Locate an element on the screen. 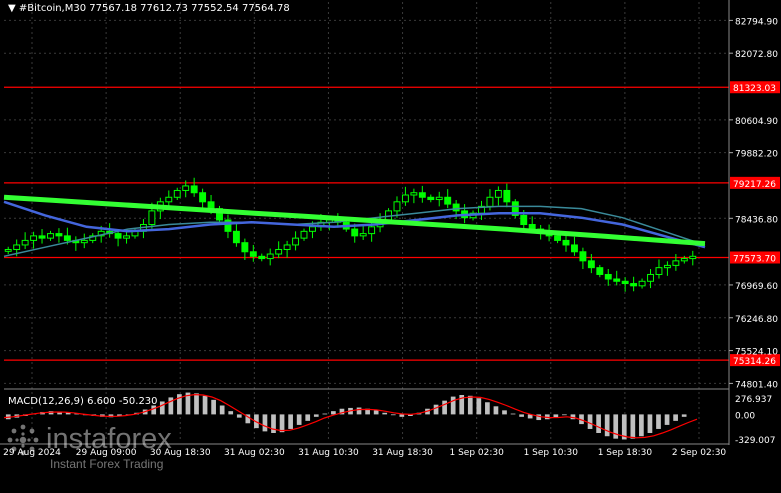 This screenshot has width=781, height=493. brand-logo: instaforex Instant Forex Trading is located at coordinates (106, 445).